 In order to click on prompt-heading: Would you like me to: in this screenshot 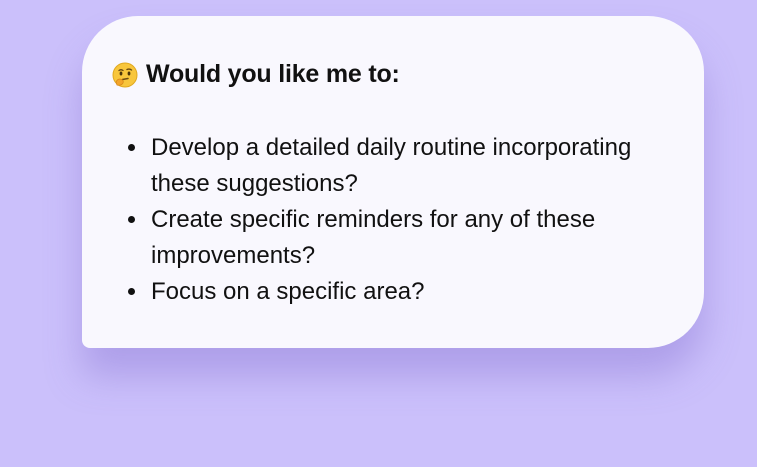, I will do `click(256, 74)`.